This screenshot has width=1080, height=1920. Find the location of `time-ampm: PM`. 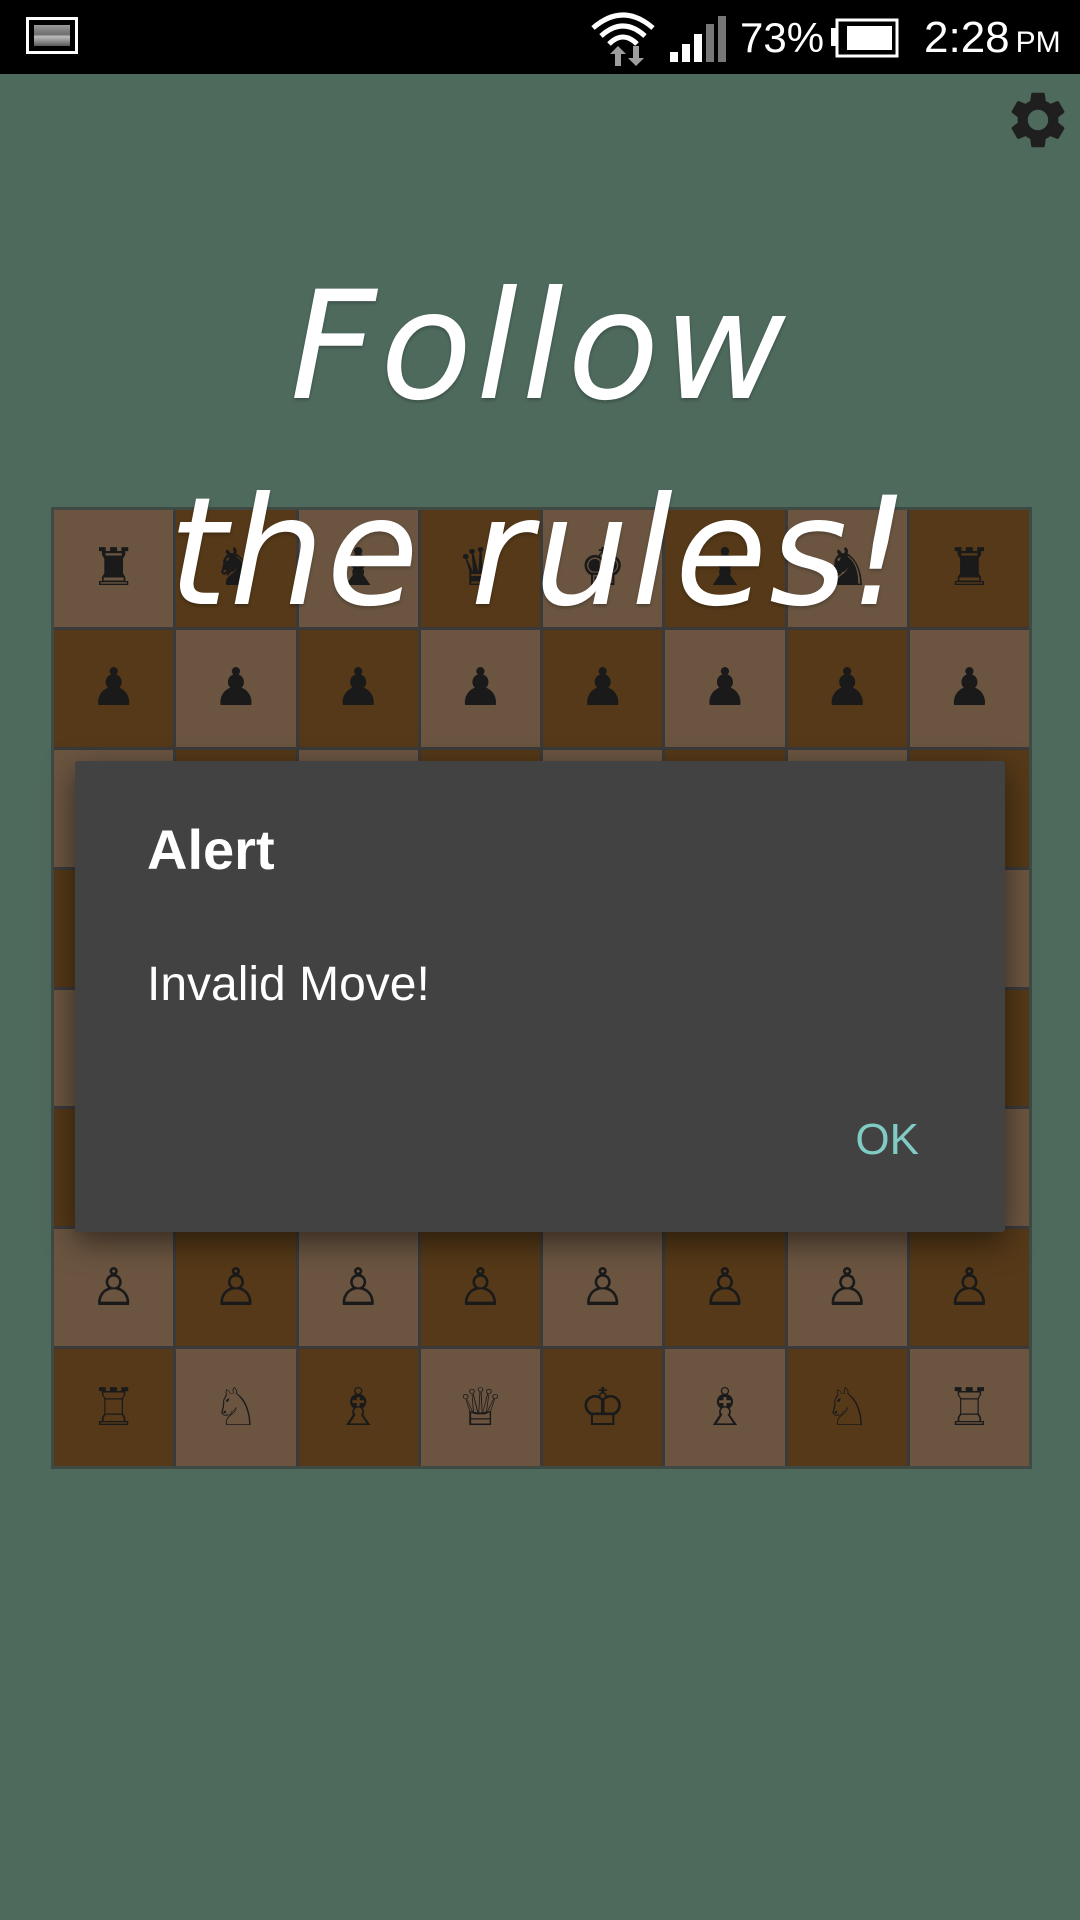

time-ampm: PM is located at coordinates (1038, 42).